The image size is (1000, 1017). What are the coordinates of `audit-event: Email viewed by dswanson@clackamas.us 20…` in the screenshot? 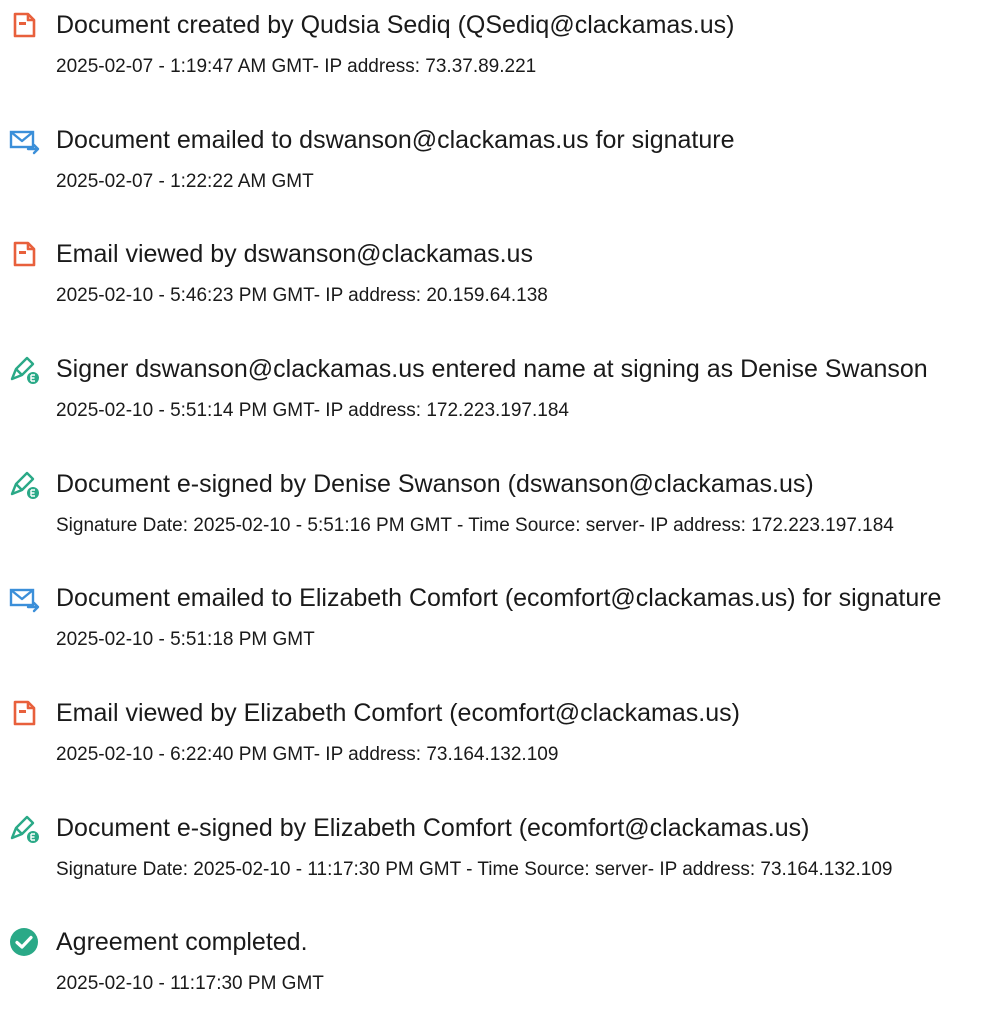 It's located at (500, 279).